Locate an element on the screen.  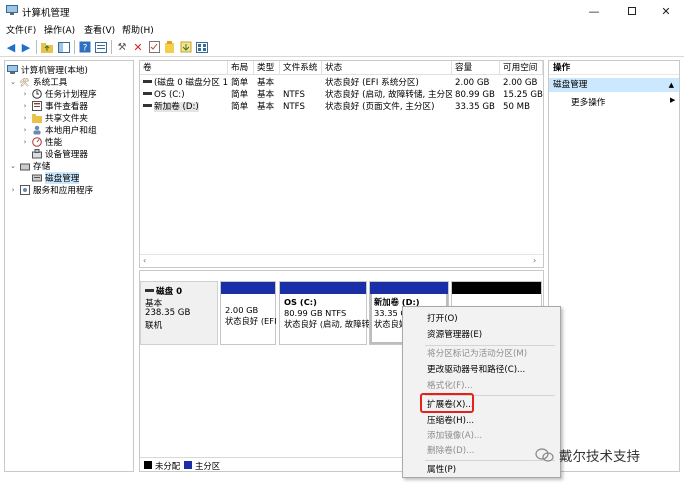
help-icon: ? is located at coordinates (85, 47).